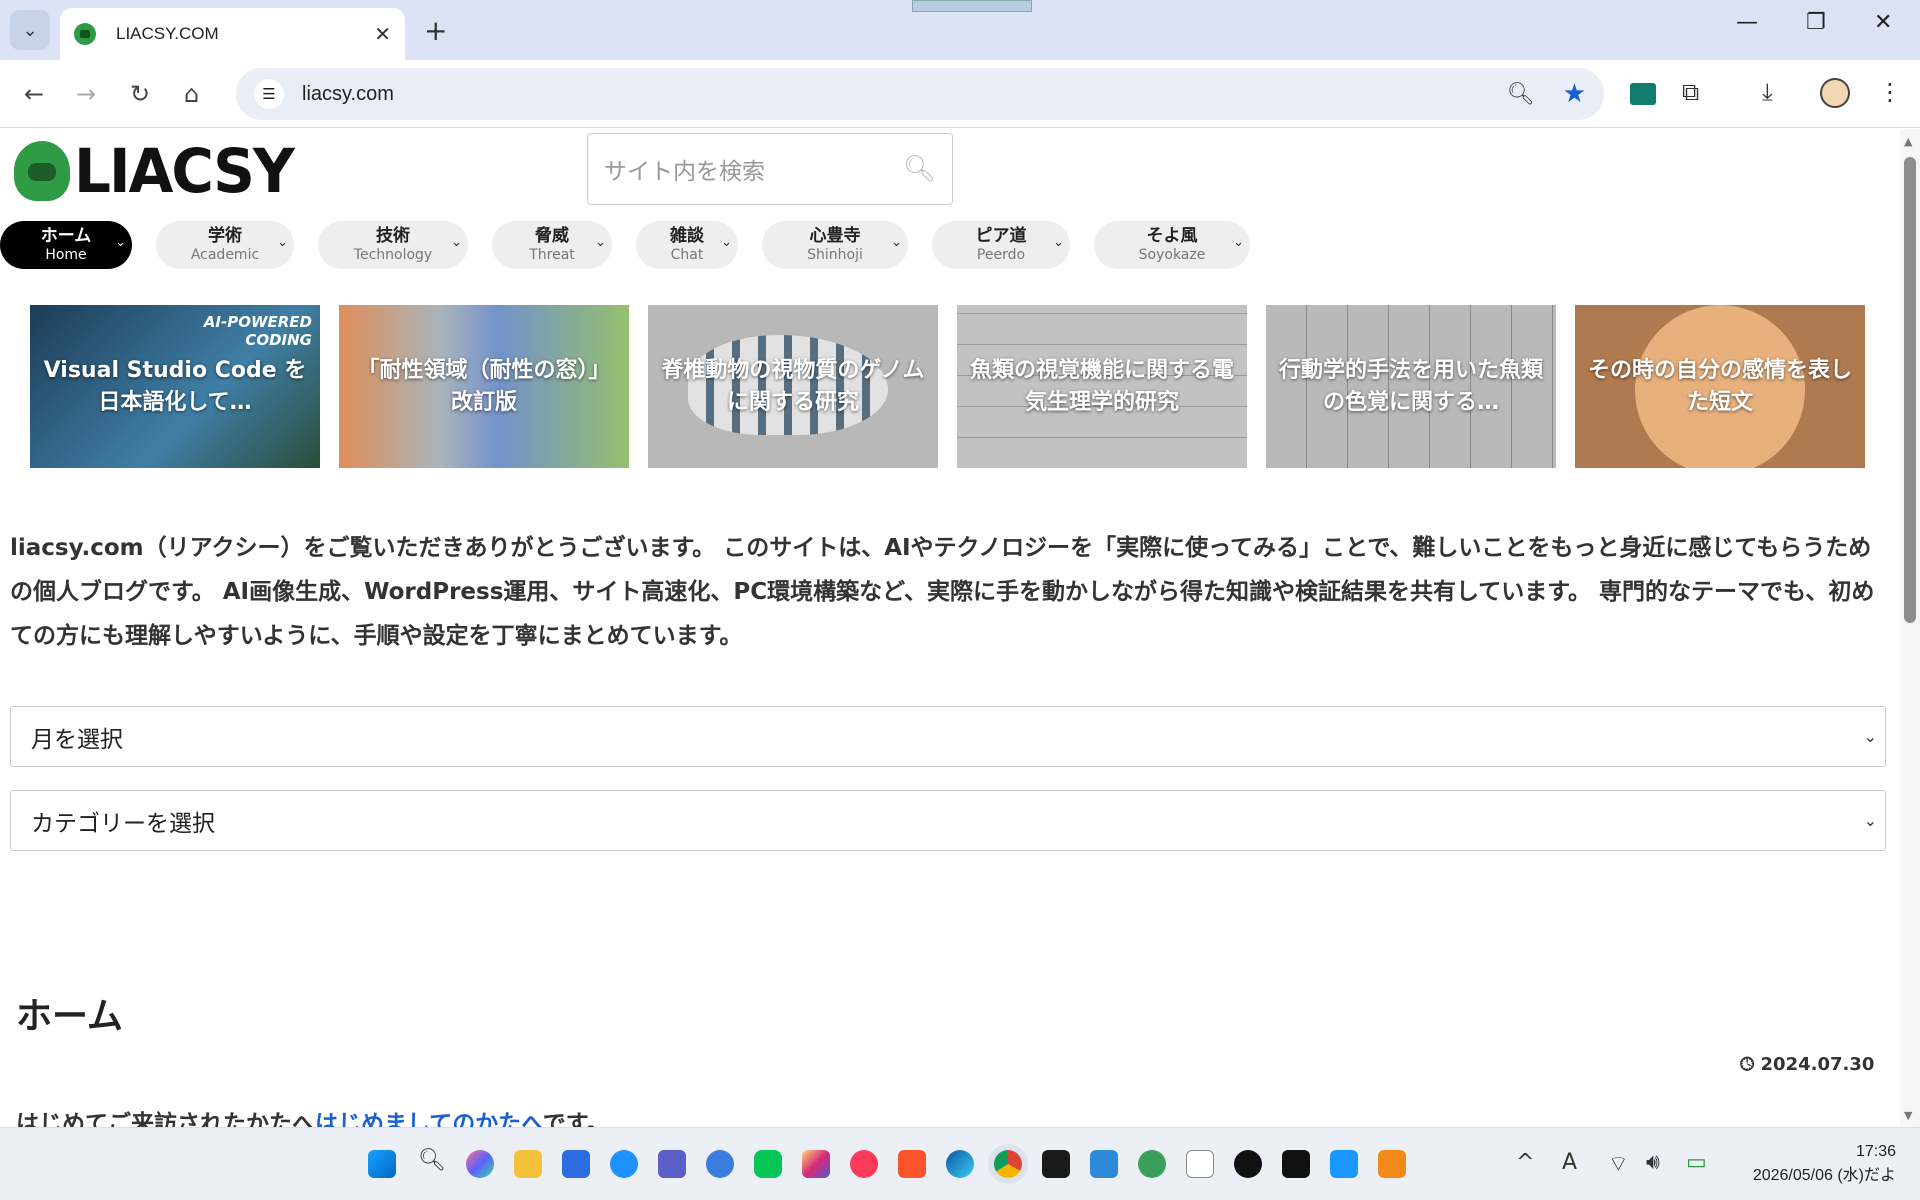 This screenshot has height=1200, width=1920. What do you see at coordinates (1569, 1162) in the screenshot?
I see `ime-icon: A` at bounding box center [1569, 1162].